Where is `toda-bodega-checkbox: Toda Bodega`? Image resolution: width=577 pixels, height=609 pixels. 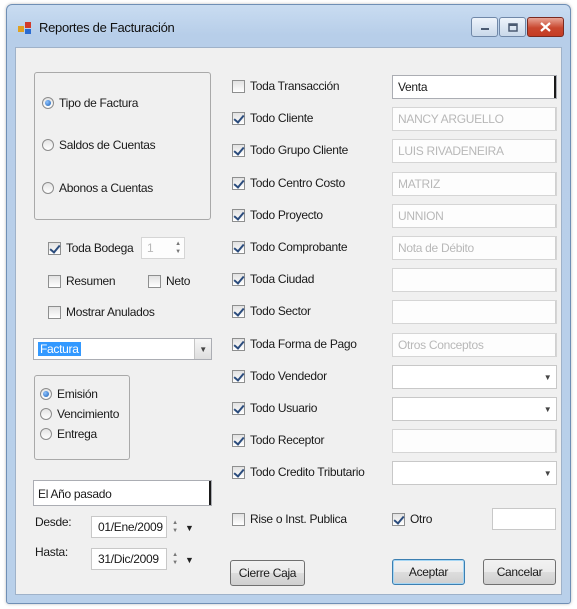
toda-bodega-checkbox: Toda Bodega is located at coordinates (91, 248).